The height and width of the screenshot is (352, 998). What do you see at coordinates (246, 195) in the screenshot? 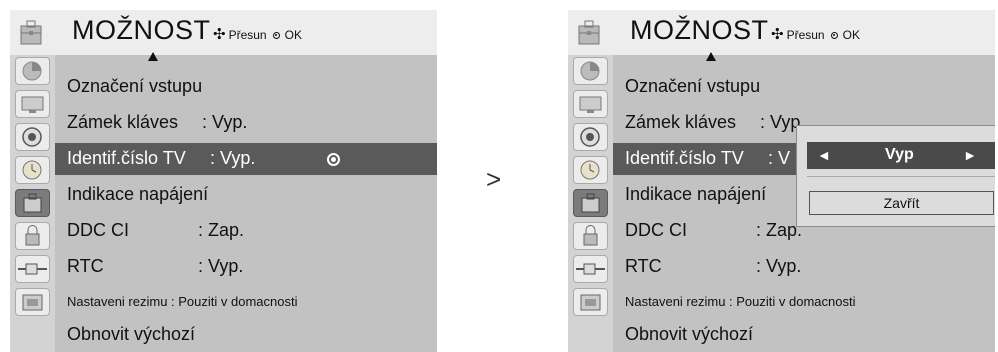
I see `menu-item-power-indicator: Indikace napájení` at bounding box center [246, 195].